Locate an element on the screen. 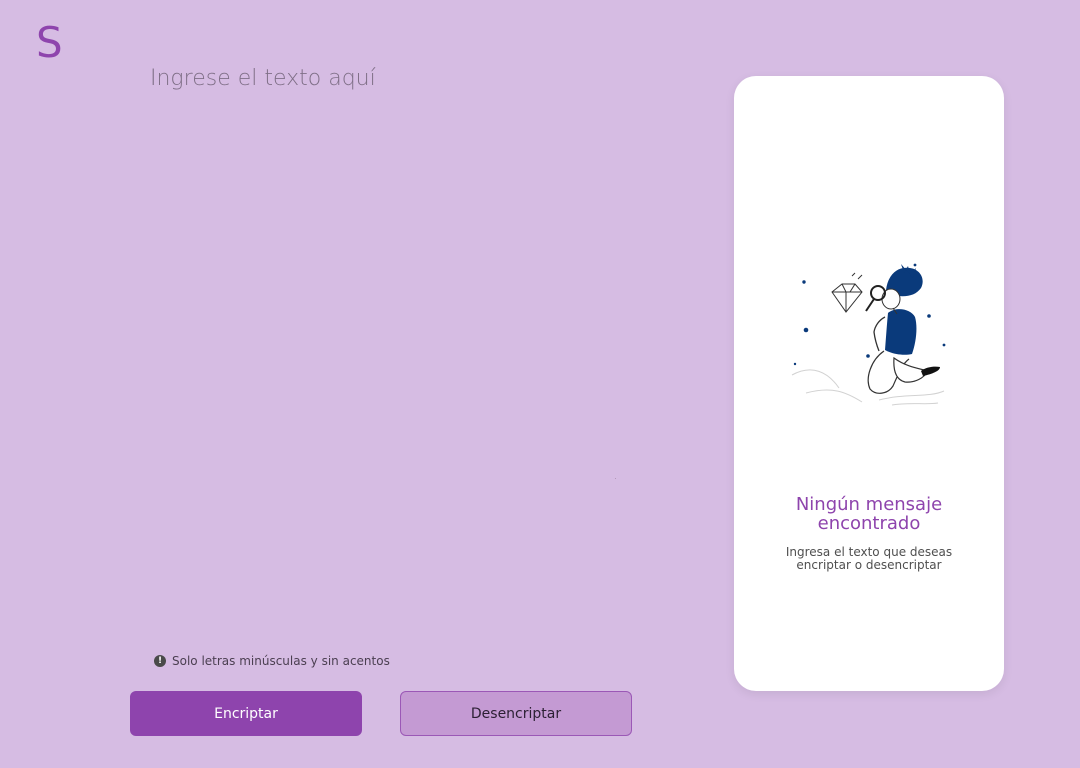  input-hint: ! Solo letras minúsculas y sin acentos is located at coordinates (272, 661).